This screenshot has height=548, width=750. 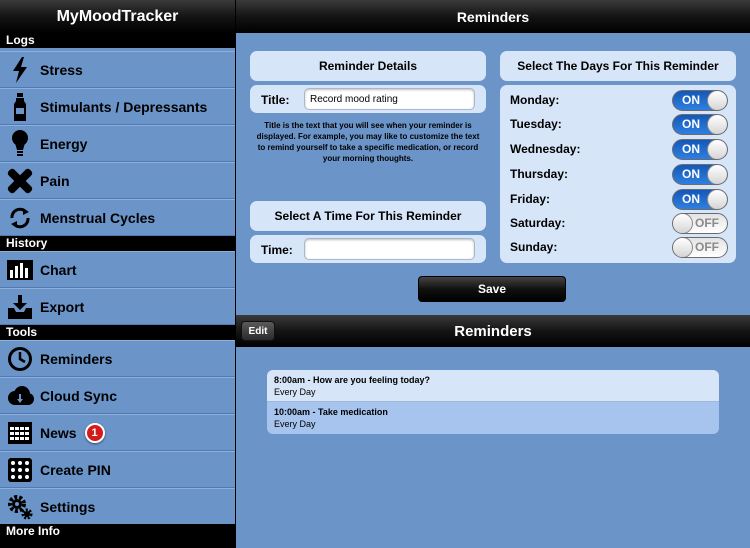 I want to click on reminder-title: 10:00am - Take medication, so click(x=331, y=412).